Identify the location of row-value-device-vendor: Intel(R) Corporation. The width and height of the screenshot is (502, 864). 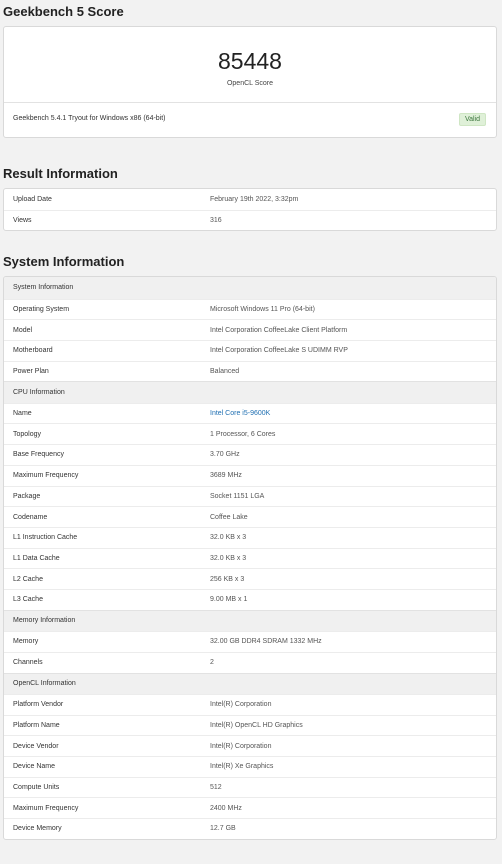
(241, 746).